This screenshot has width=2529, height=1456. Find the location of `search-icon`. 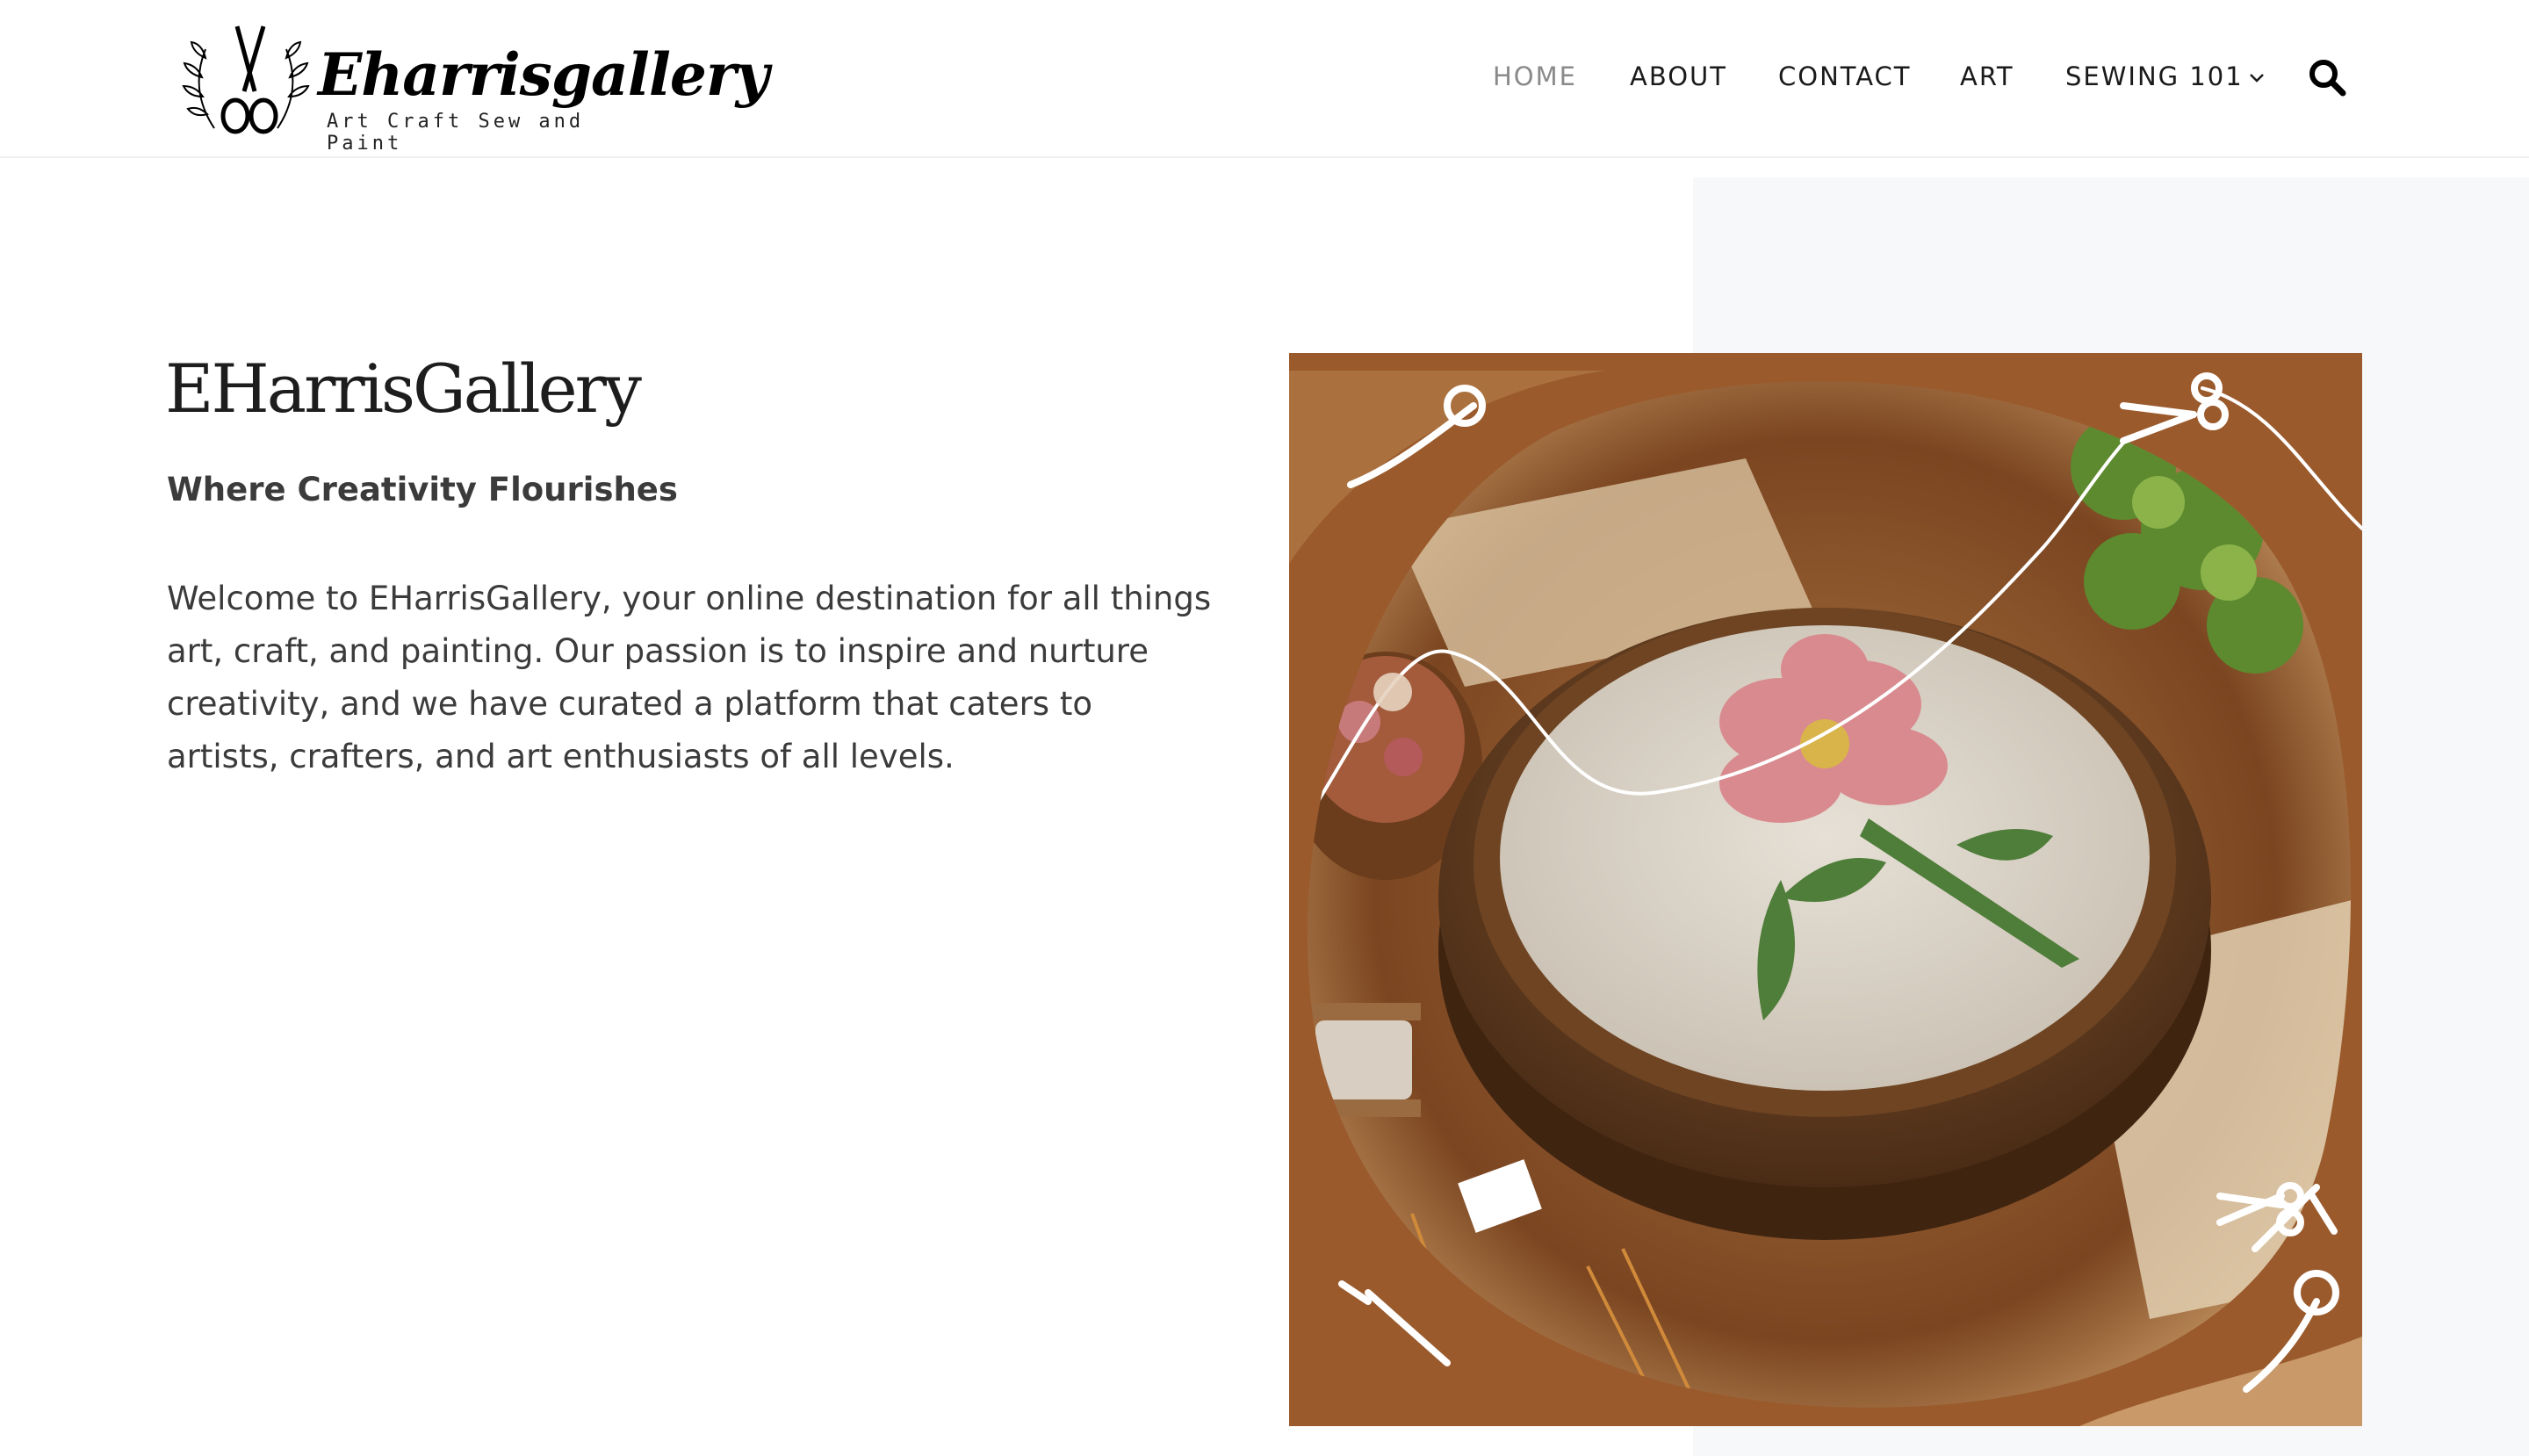

search-icon is located at coordinates (2327, 77).